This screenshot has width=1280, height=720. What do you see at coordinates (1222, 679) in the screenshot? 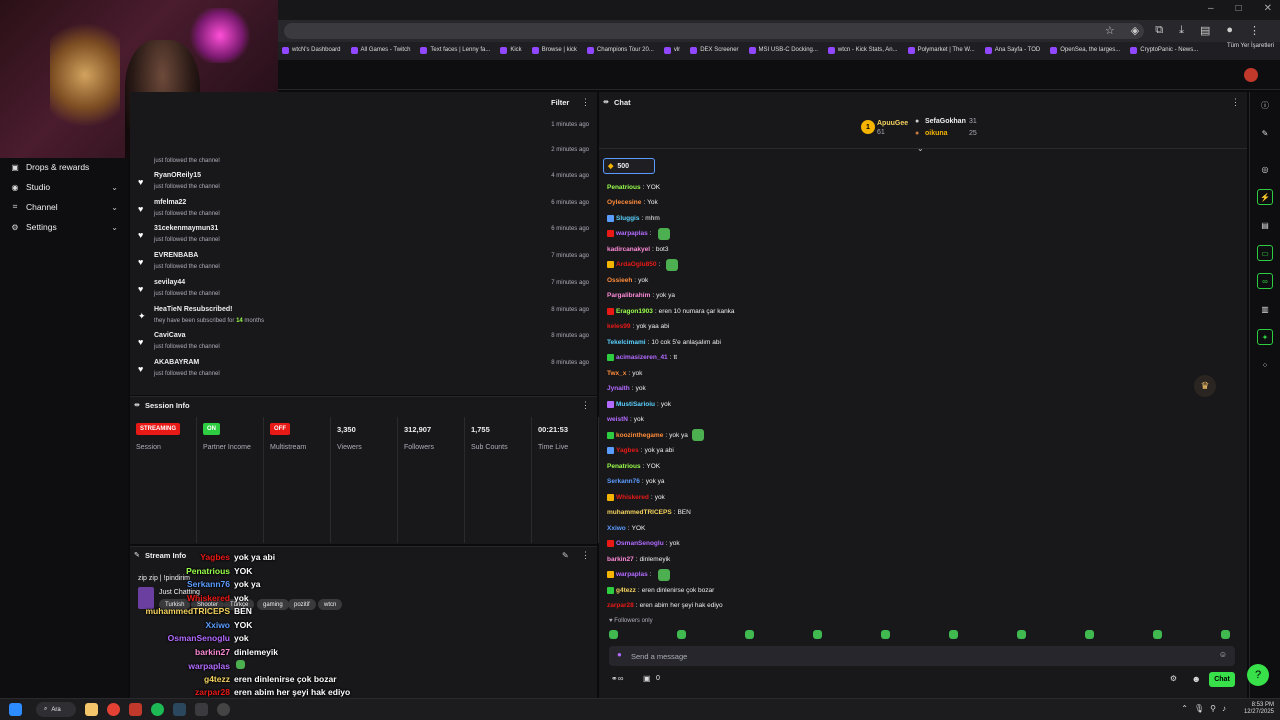
I see `send-chat-button: Chat` at bounding box center [1222, 679].